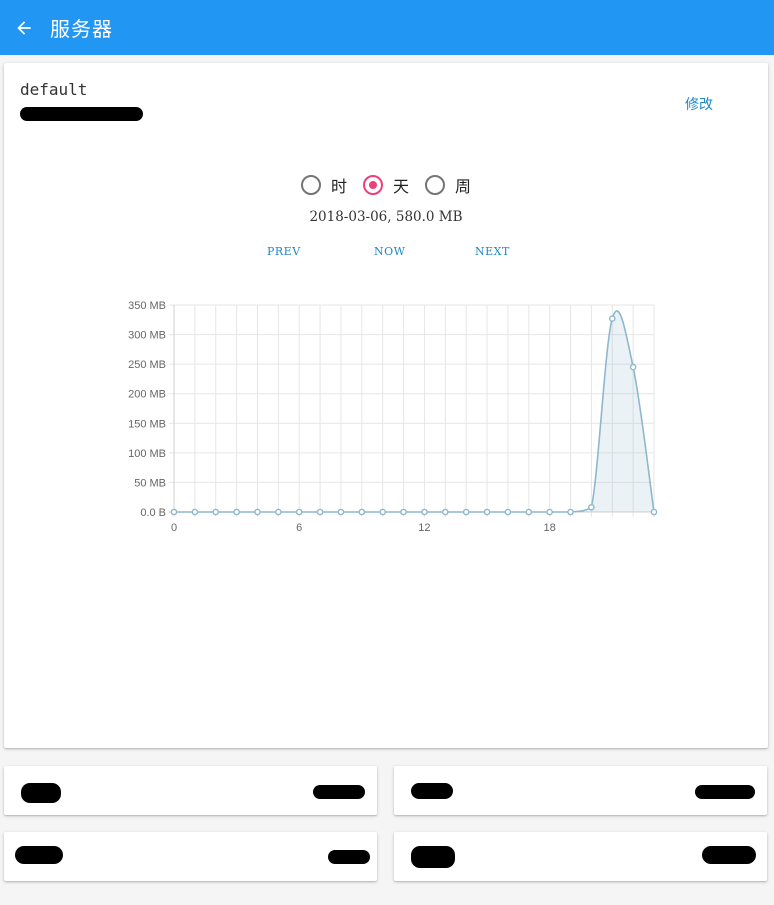 The height and width of the screenshot is (905, 774). I want to click on series-line, so click(414, 411).